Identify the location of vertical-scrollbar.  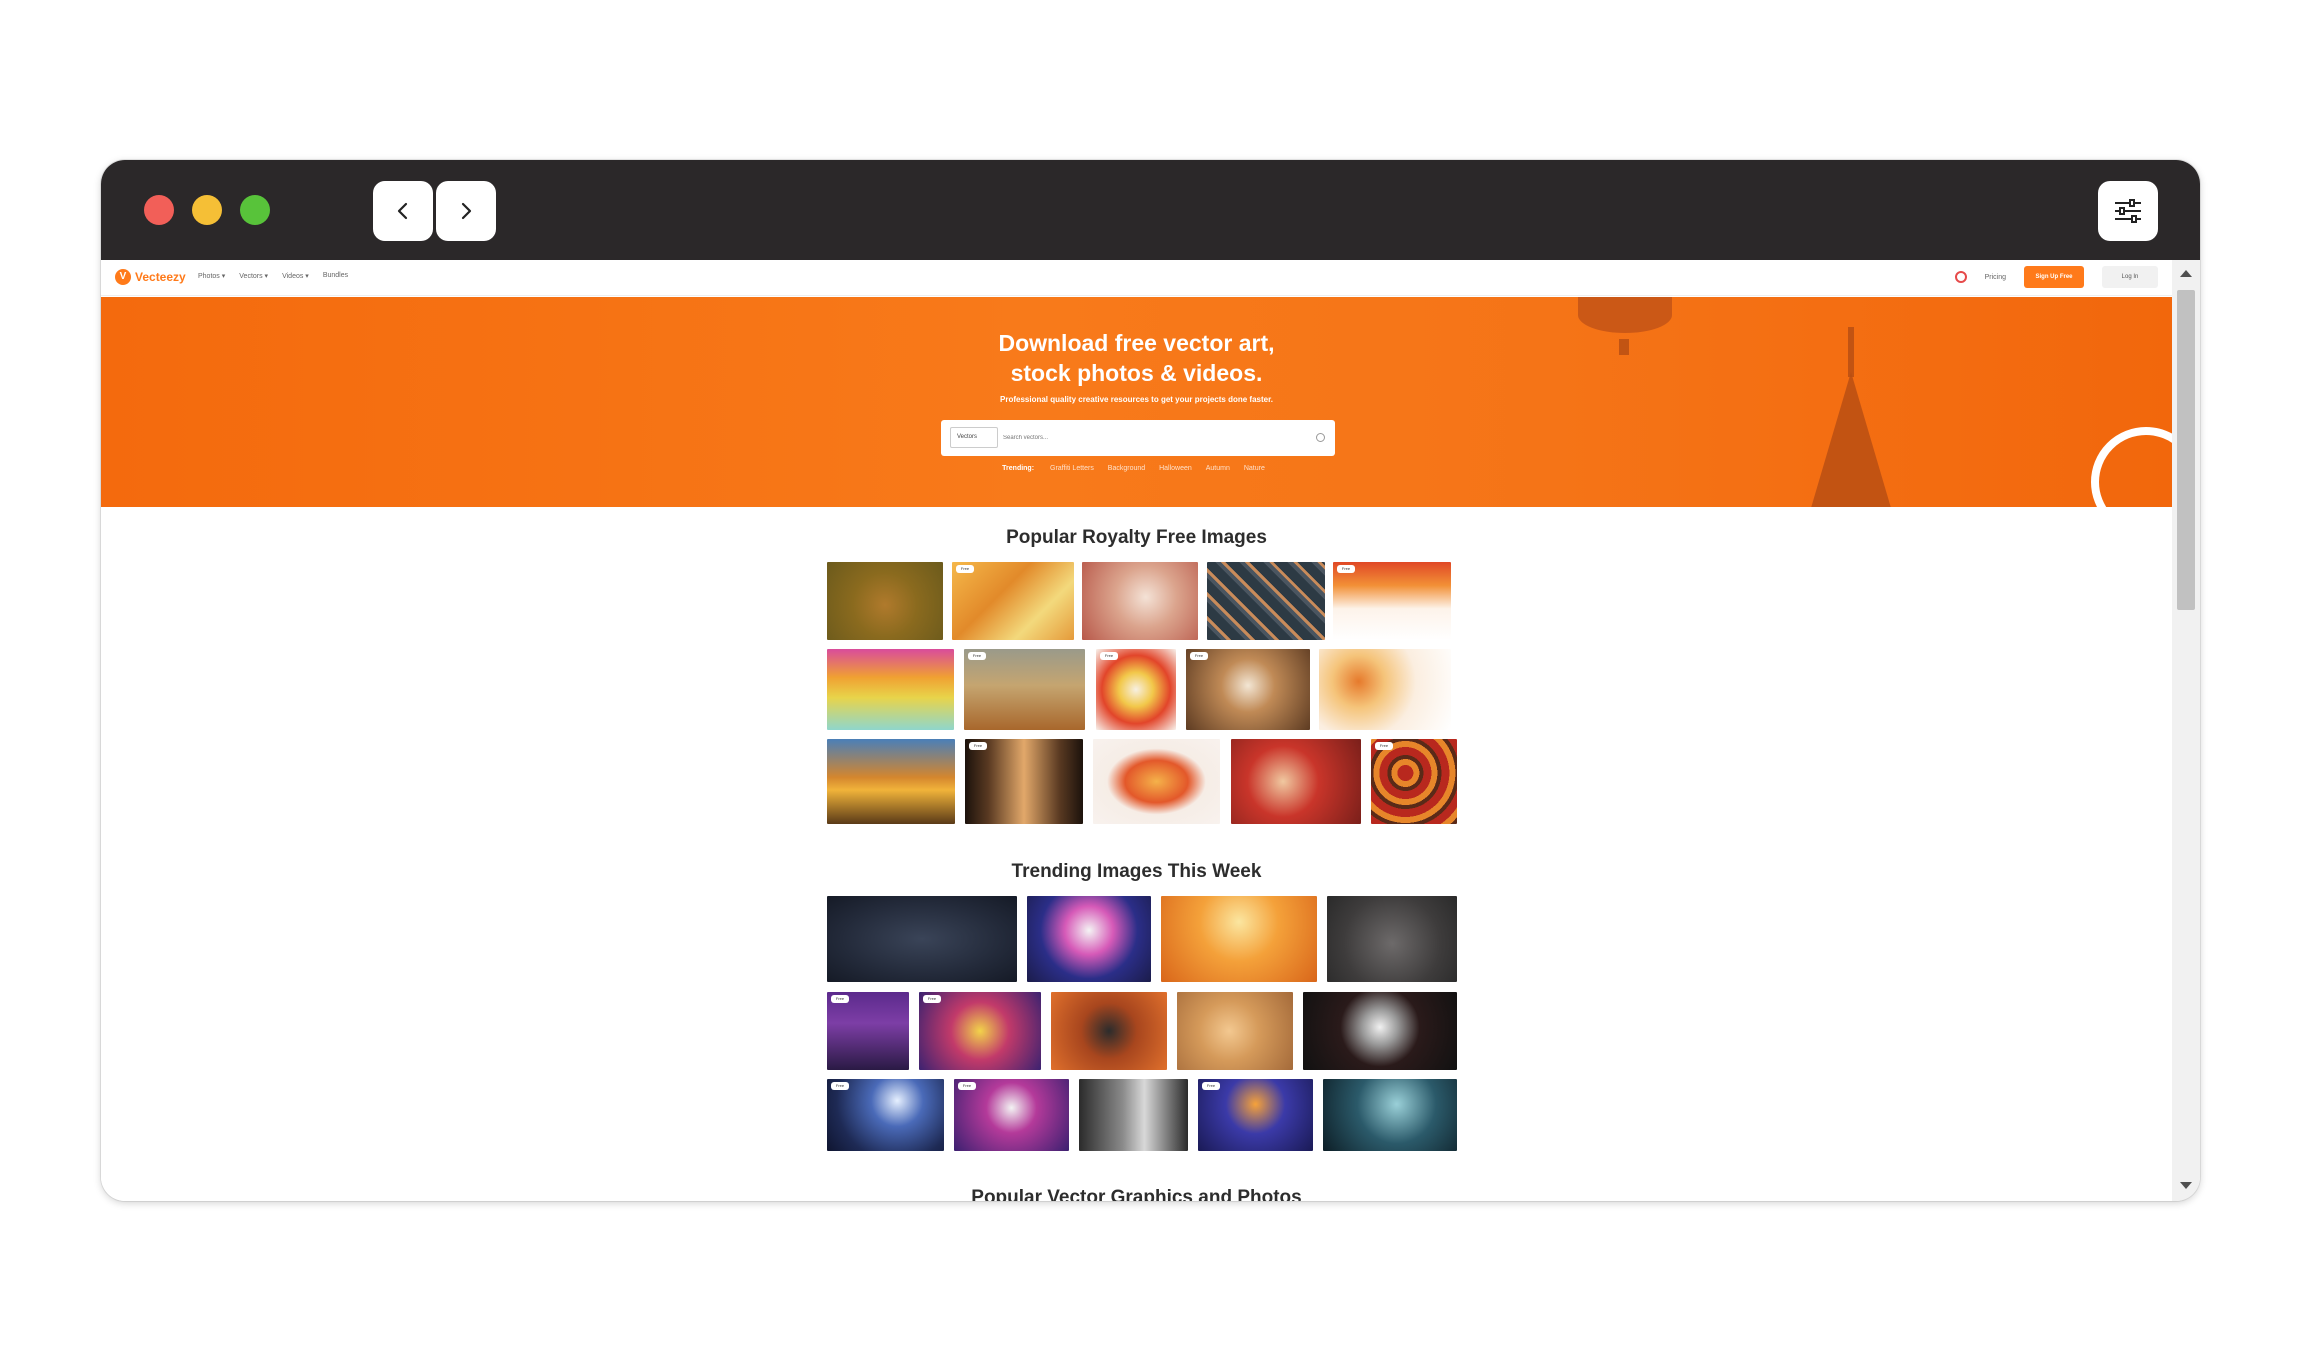
(2186, 730).